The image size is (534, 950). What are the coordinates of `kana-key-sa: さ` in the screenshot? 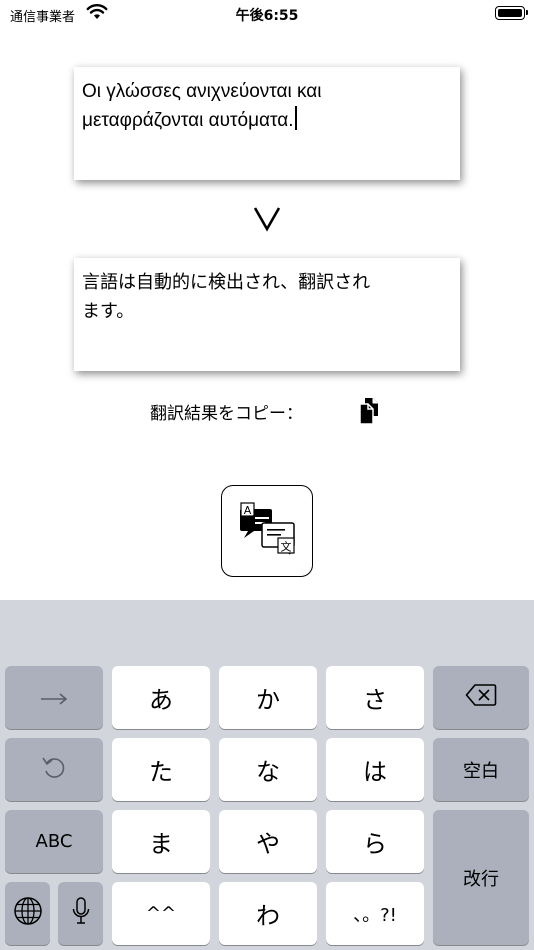 It's located at (375, 697).